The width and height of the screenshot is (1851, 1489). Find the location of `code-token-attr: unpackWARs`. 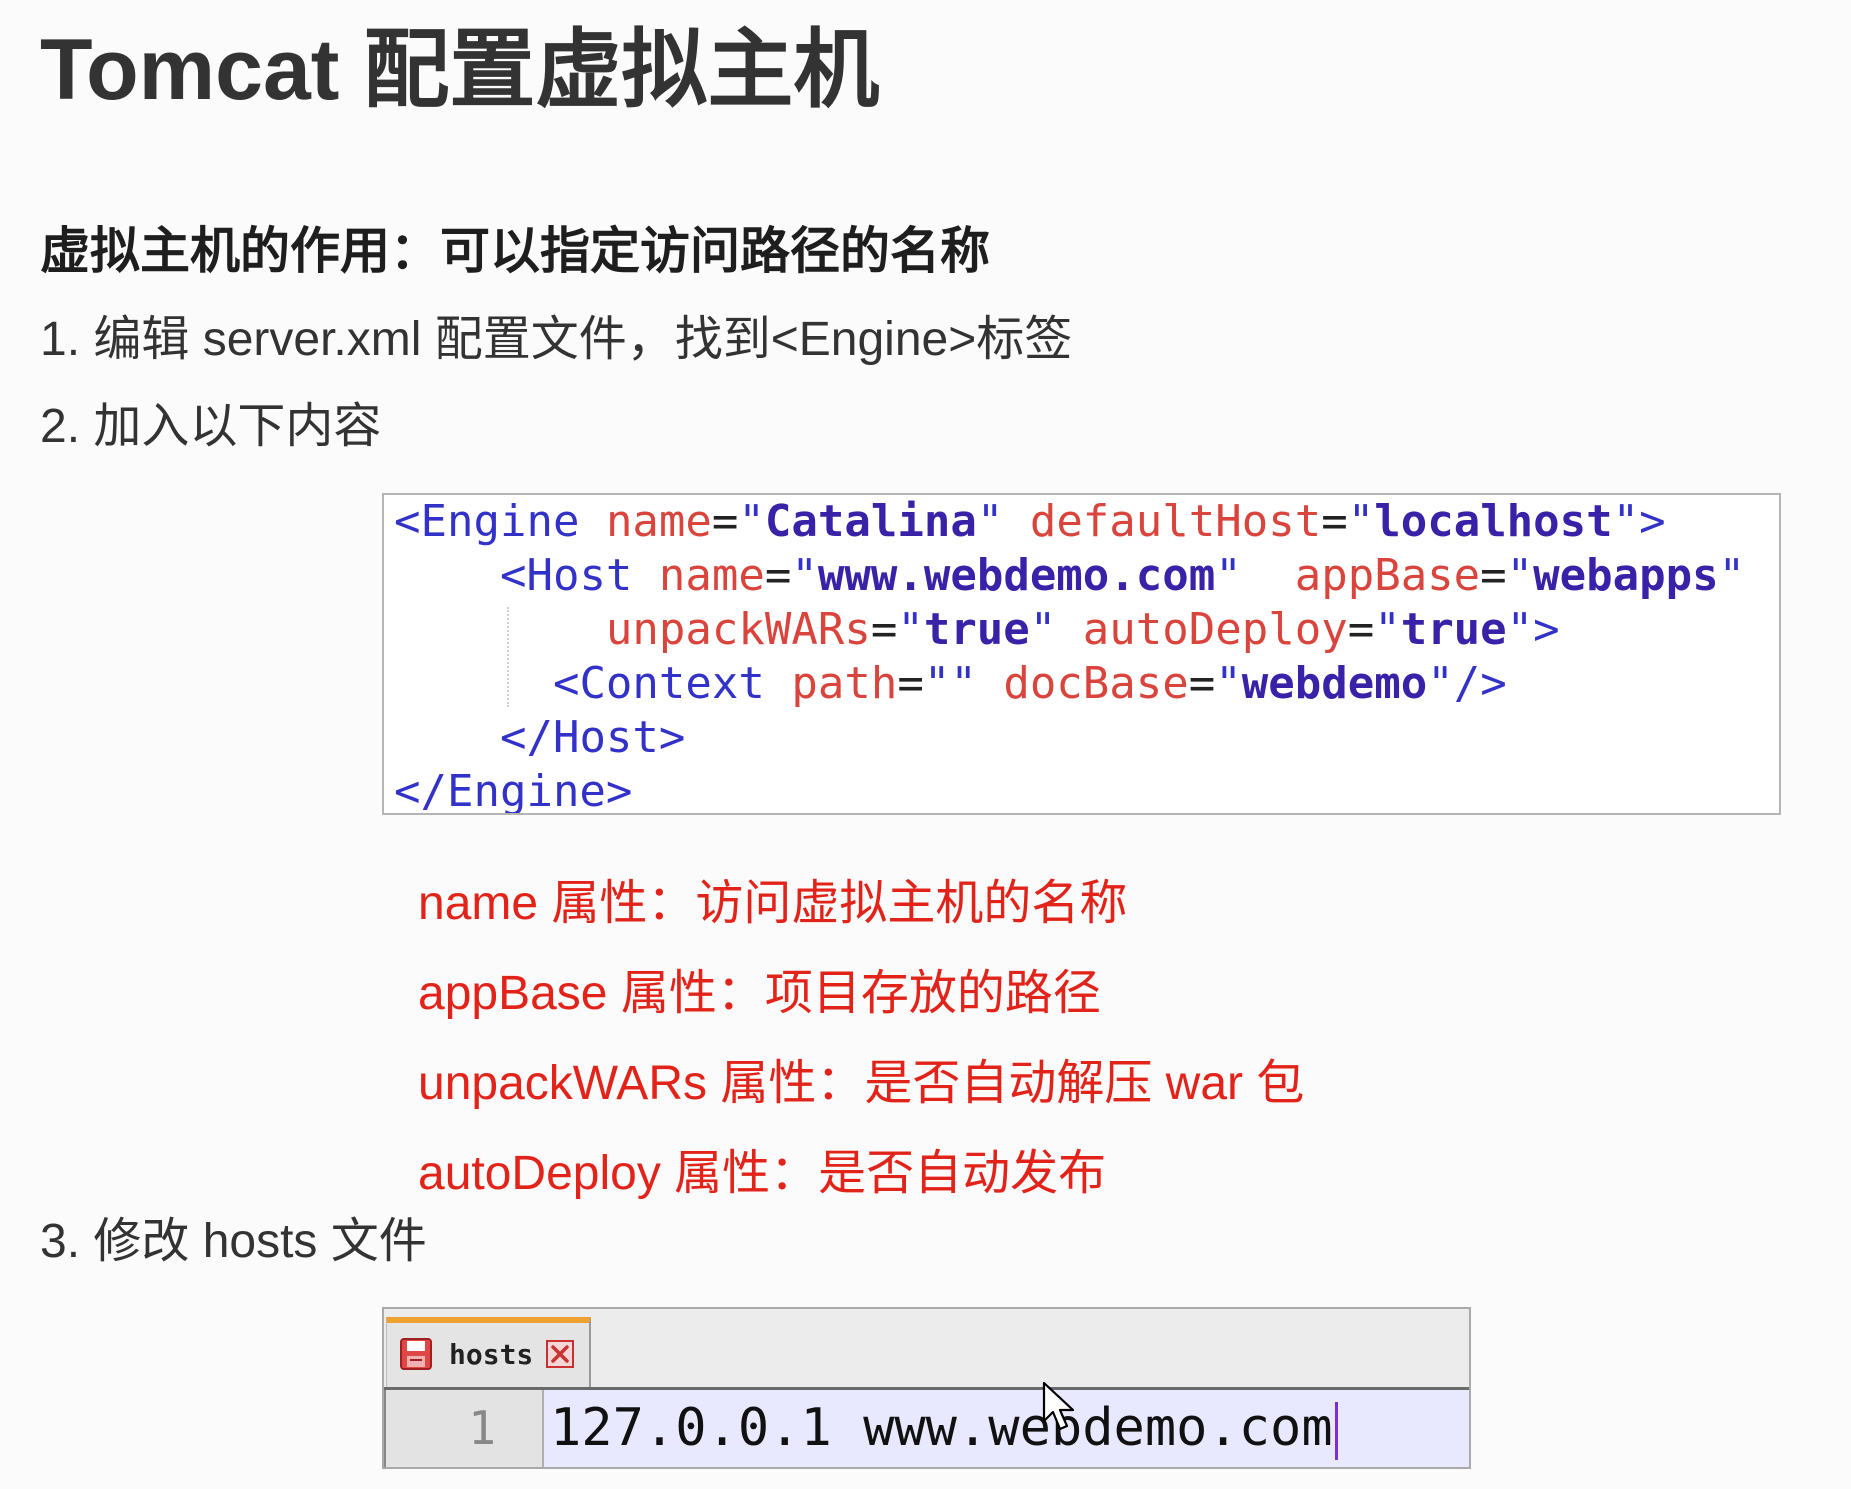

code-token-attr: unpackWARs is located at coordinates (738, 629).